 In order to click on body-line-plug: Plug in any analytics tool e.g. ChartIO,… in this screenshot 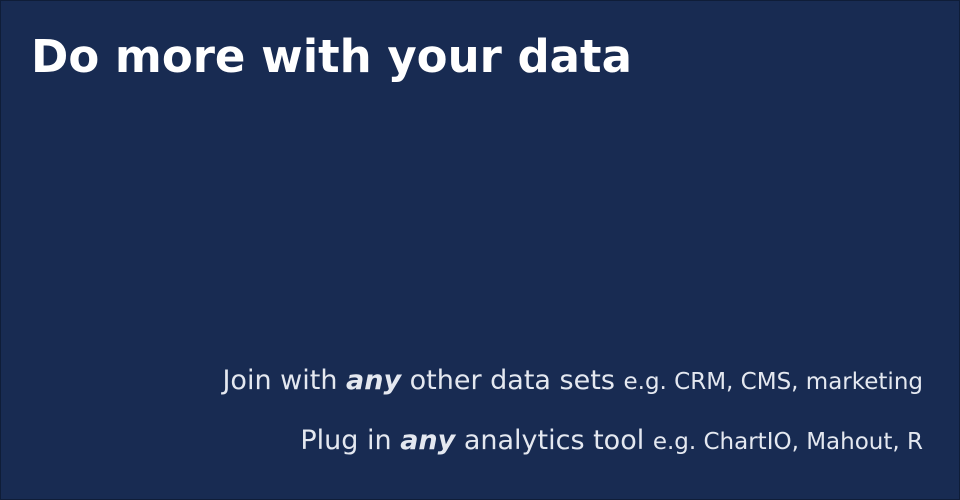, I will do `click(572, 441)`.